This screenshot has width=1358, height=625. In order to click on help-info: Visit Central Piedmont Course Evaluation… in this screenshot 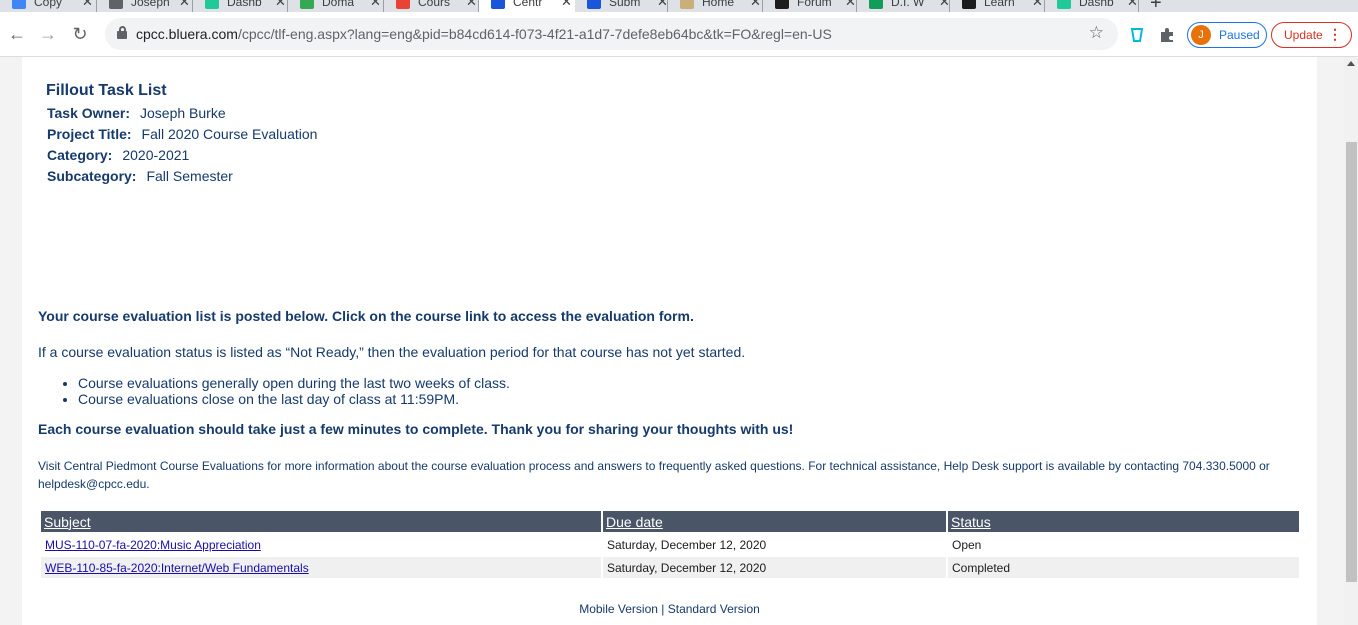, I will do `click(654, 475)`.